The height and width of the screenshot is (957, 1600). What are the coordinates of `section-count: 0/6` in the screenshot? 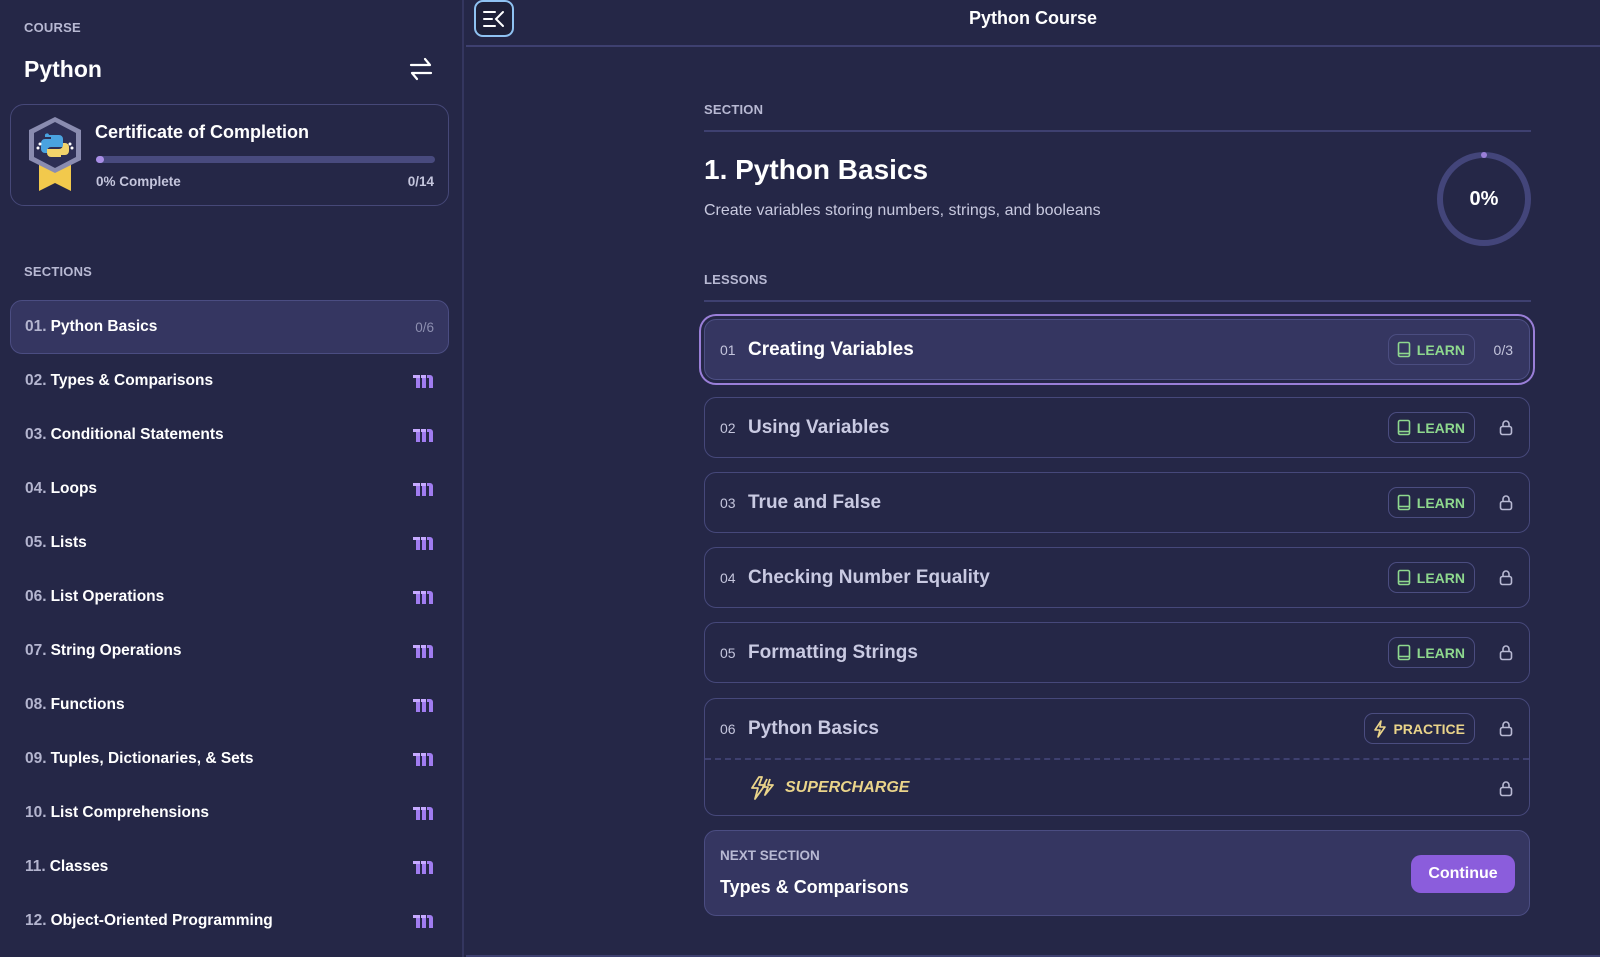 It's located at (424, 327).